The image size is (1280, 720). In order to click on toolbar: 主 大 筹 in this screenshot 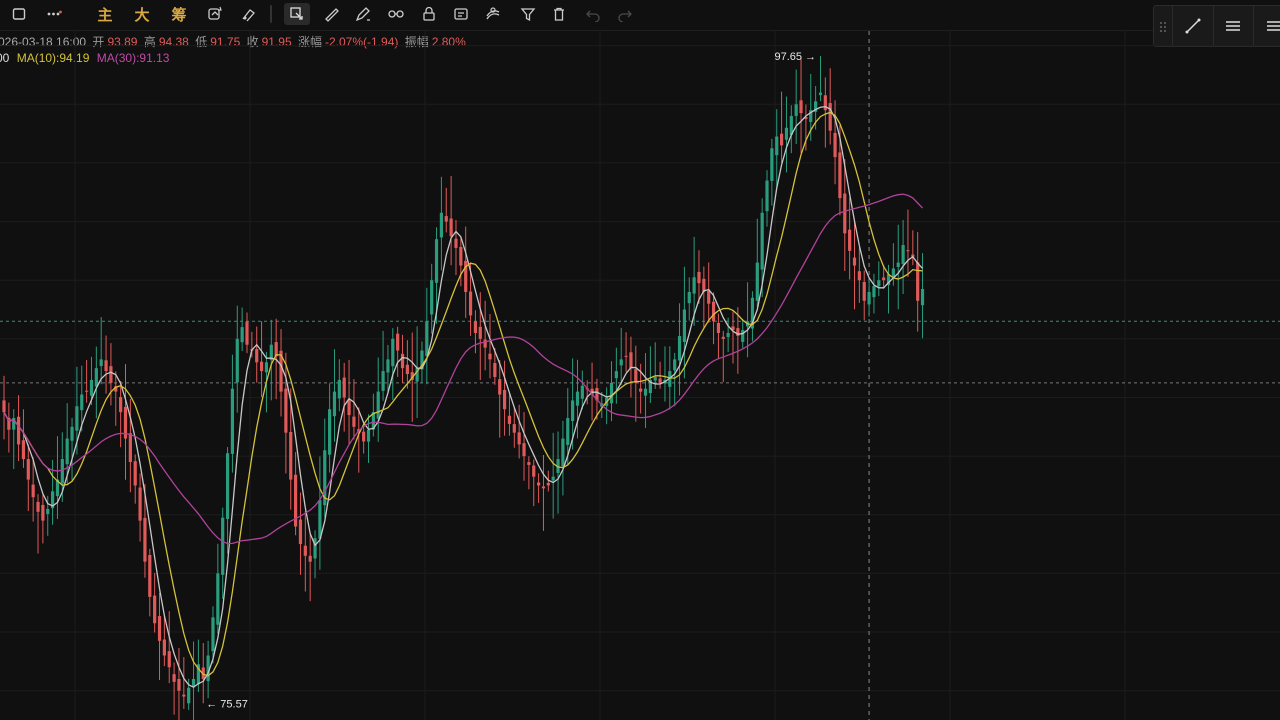, I will do `click(640, 15)`.